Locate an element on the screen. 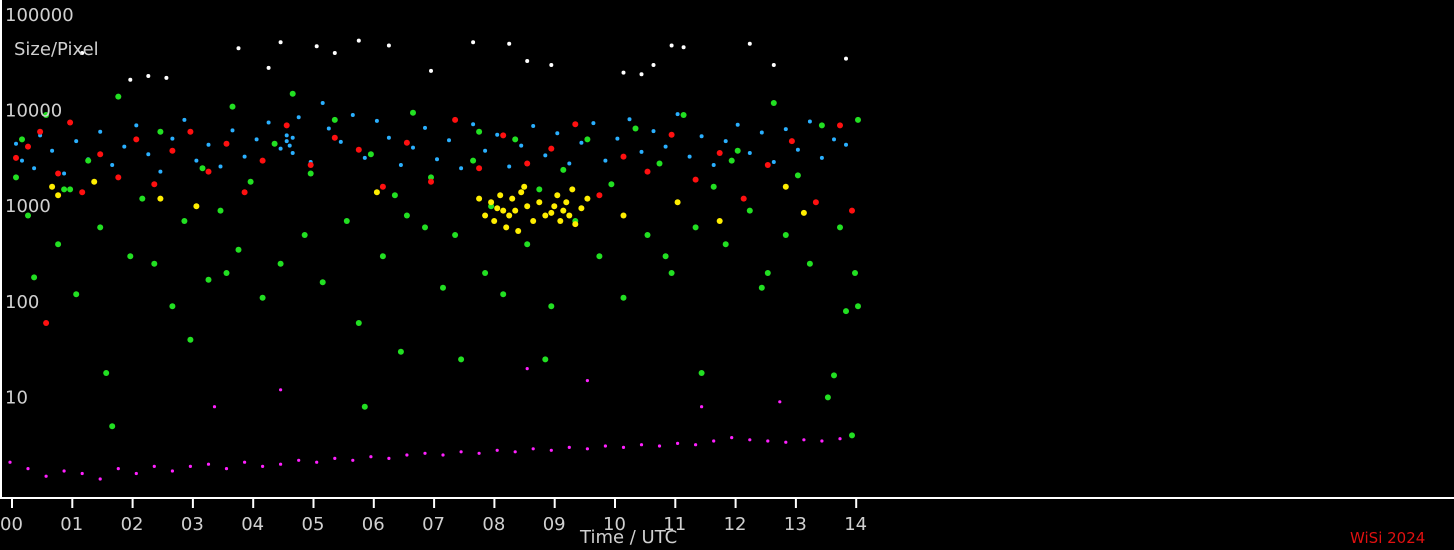  y-tick-label: 10 is located at coordinates (16, 397).